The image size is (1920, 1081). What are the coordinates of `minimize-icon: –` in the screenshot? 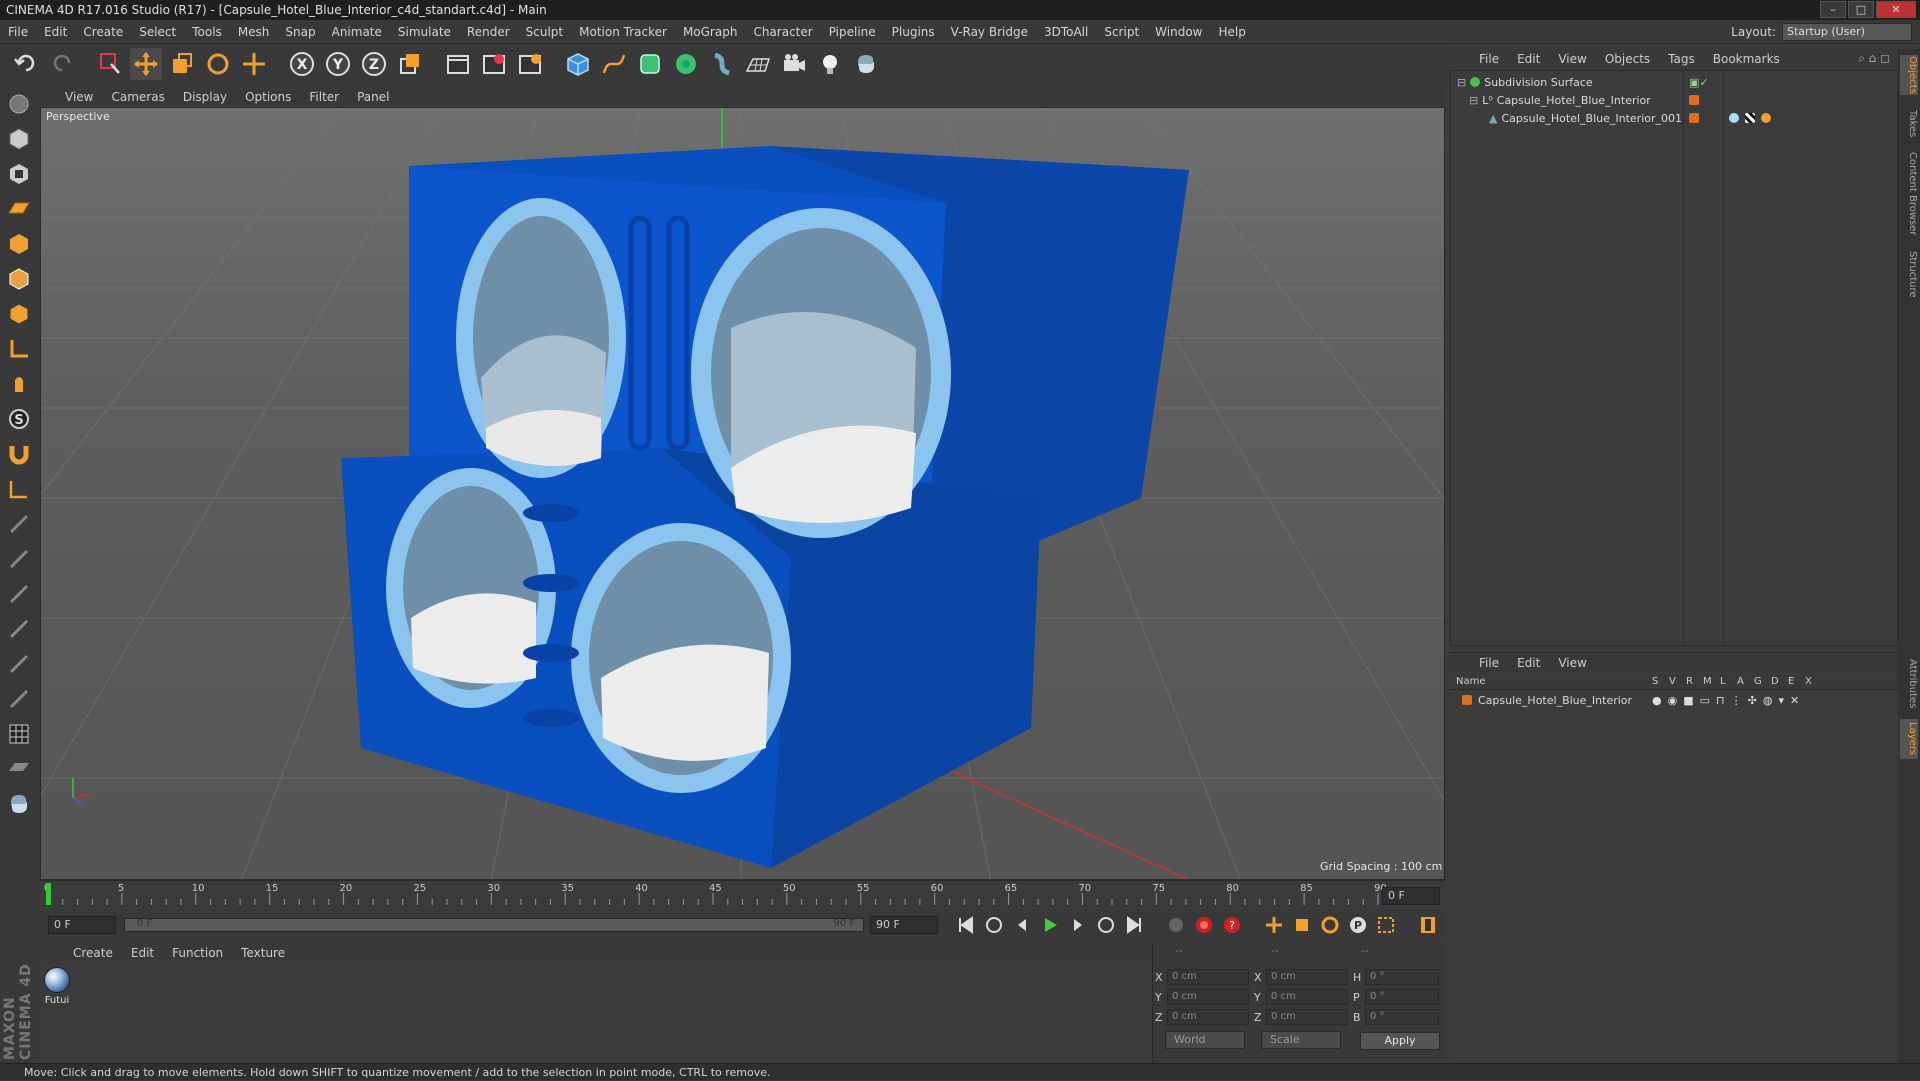 It's located at (1833, 9).